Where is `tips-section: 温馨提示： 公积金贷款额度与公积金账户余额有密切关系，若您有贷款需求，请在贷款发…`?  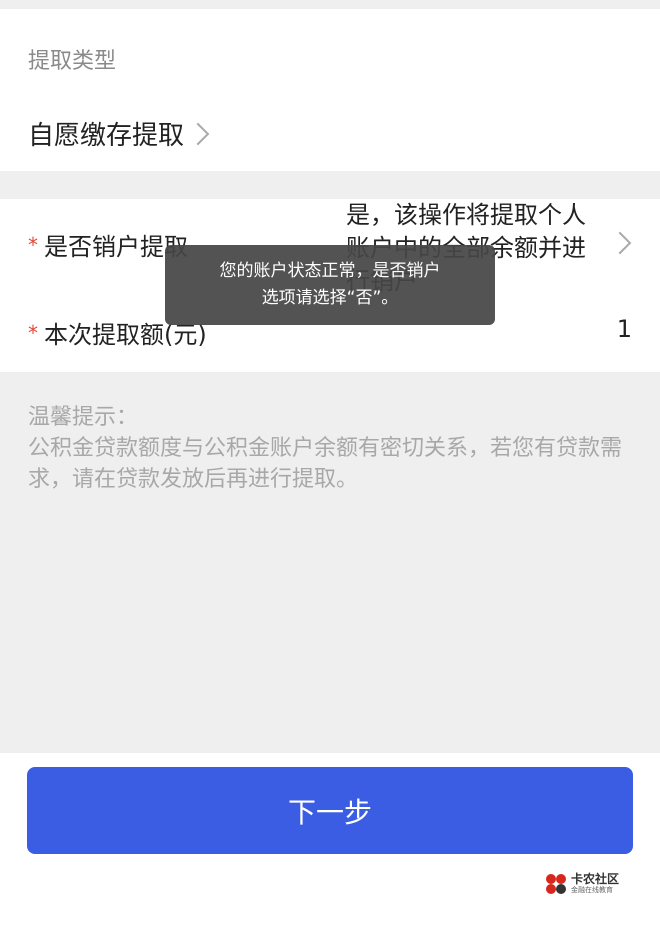
tips-section: 温馨提示： 公积金贷款额度与公积金账户余额有密切关系，若您有贷款需求，请在贷款发… is located at coordinates (330, 448).